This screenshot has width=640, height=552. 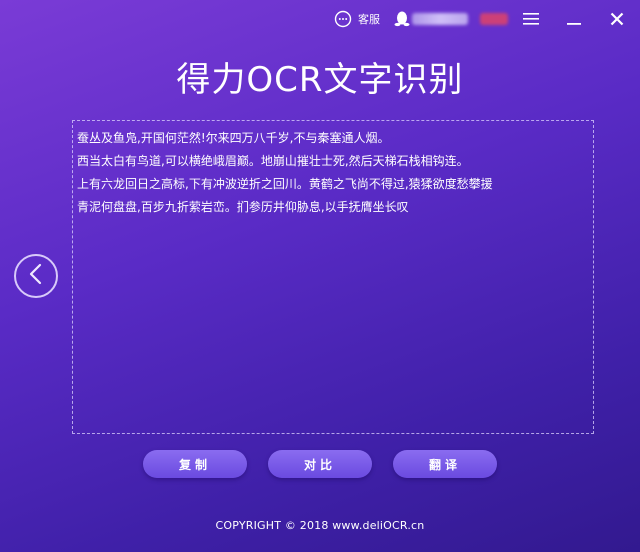 I want to click on back-button, so click(x=36, y=276).